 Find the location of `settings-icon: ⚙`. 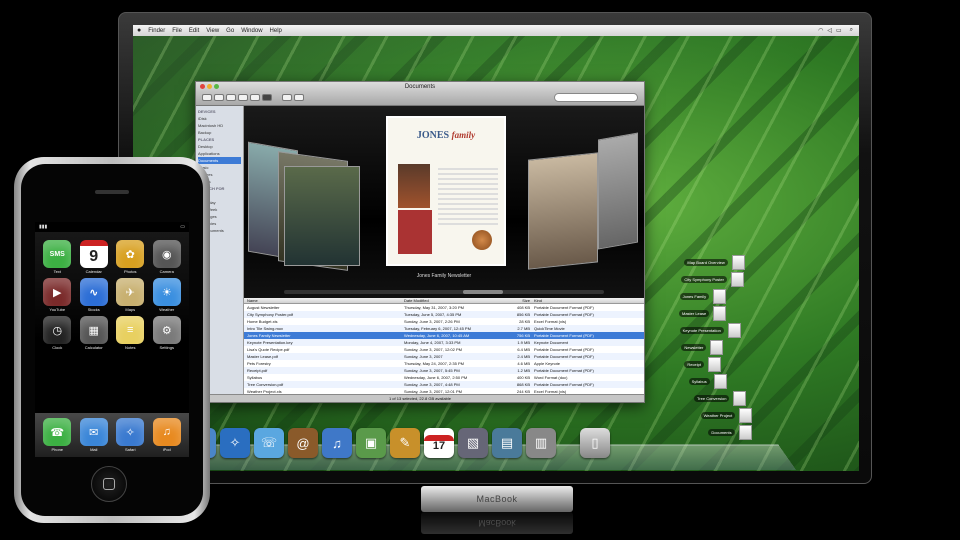

settings-icon: ⚙ is located at coordinates (166, 330).